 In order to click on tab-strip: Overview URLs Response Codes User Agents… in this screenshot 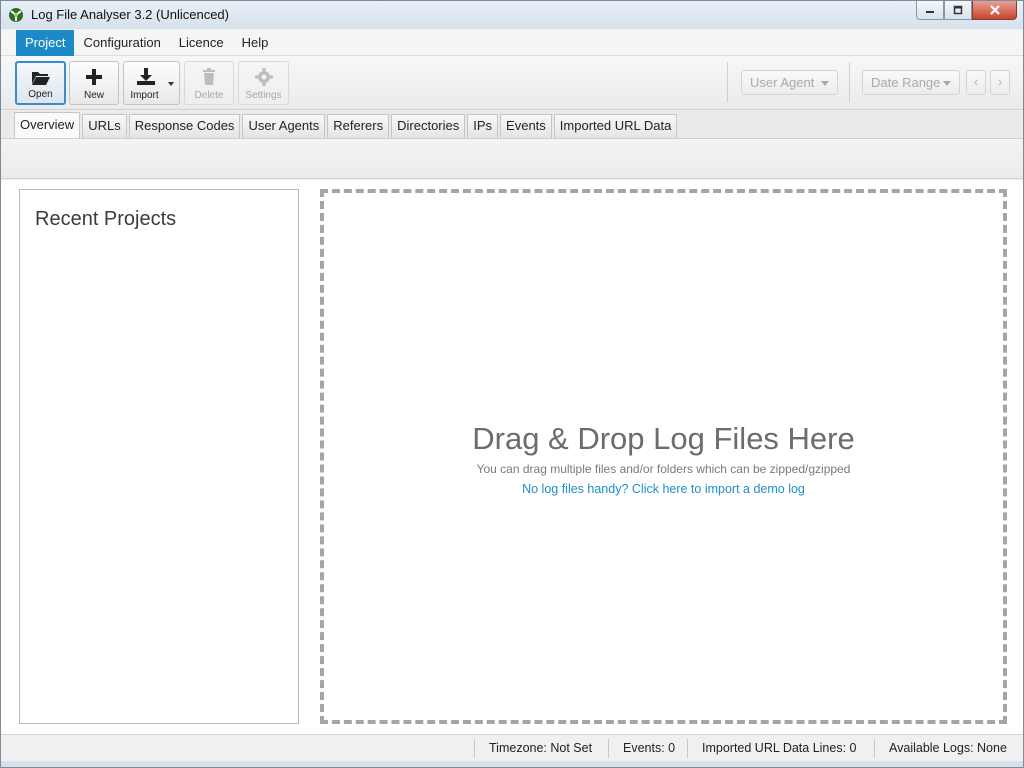, I will do `click(512, 125)`.